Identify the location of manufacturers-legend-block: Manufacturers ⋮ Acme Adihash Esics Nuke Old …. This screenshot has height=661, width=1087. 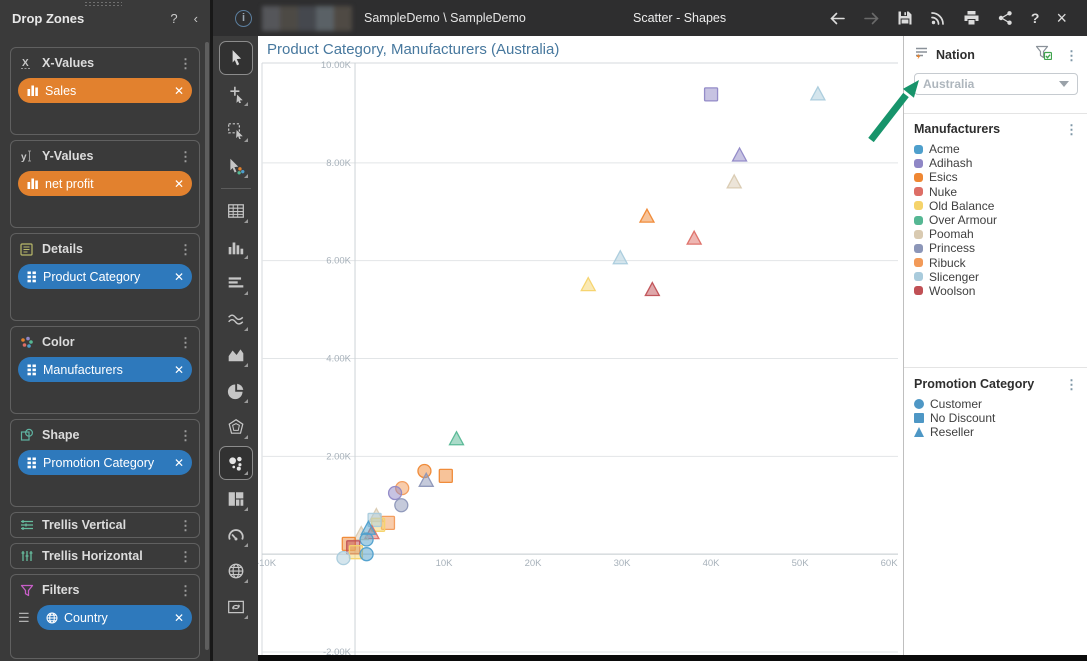
(995, 241).